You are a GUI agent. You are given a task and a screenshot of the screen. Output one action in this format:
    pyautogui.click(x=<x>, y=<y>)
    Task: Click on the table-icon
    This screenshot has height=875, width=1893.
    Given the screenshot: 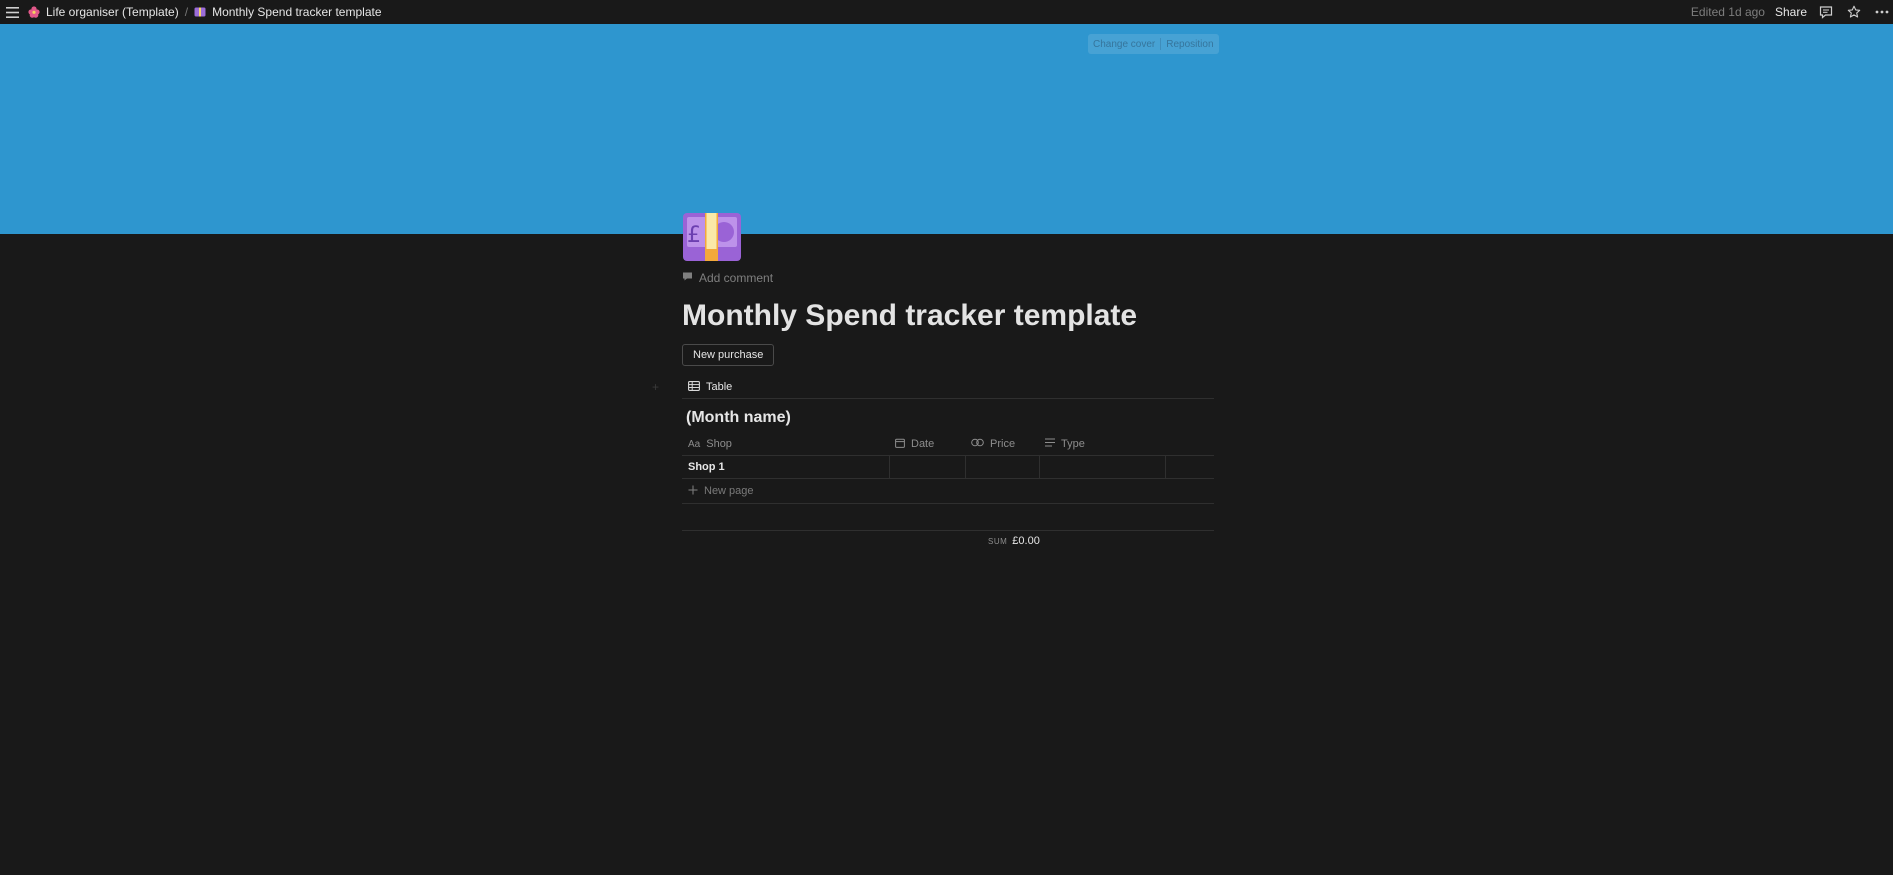 What is the action you would take?
    pyautogui.click(x=694, y=387)
    